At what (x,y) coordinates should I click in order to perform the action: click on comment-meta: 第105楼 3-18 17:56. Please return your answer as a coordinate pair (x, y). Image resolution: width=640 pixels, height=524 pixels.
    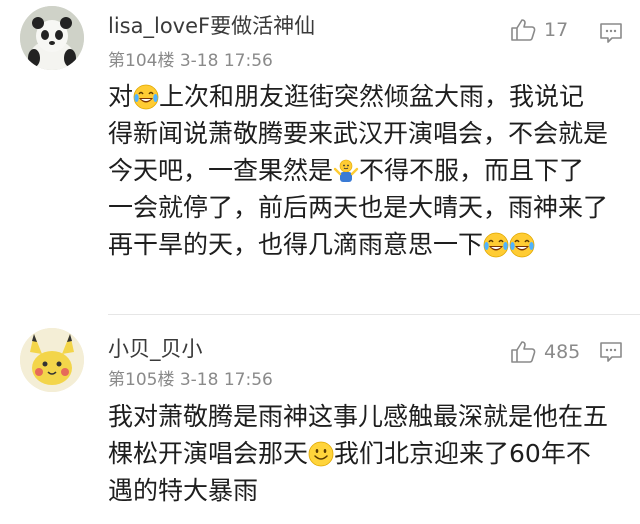
    Looking at the image, I should click on (190, 377).